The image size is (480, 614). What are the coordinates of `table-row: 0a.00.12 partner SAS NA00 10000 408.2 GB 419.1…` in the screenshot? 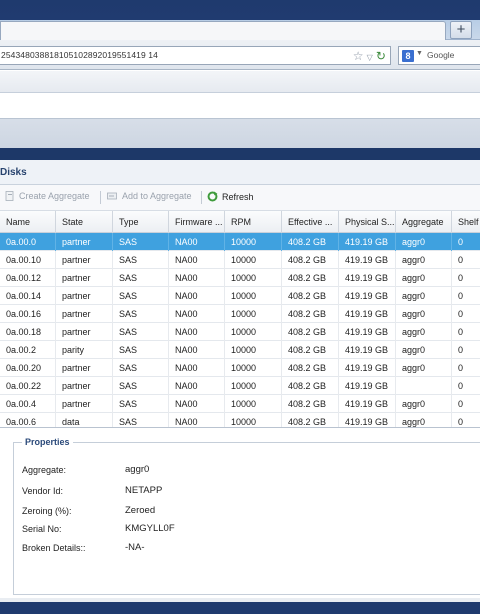 It's located at (240, 278).